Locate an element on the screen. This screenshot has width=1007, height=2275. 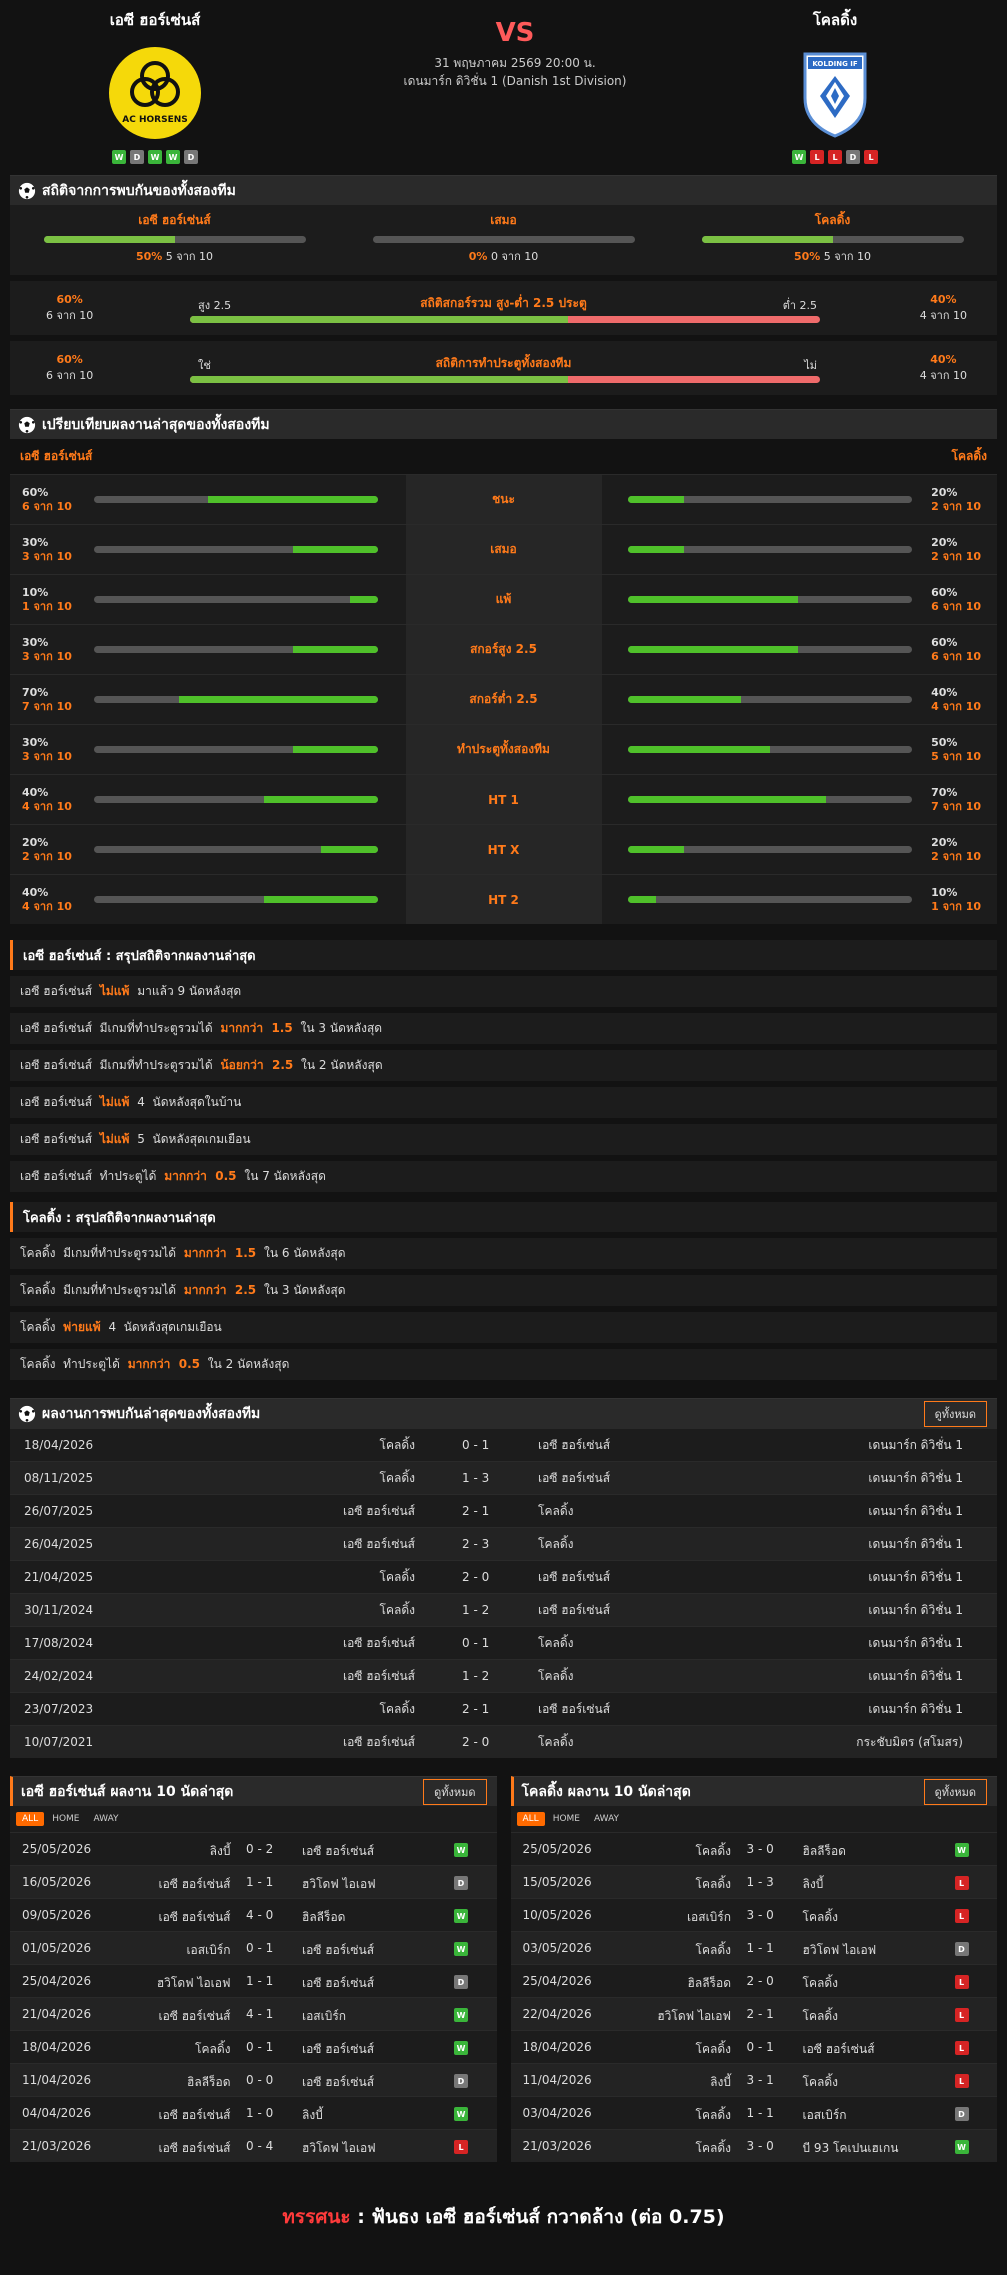
home-last10-tabs: ALL HOME AWAY is located at coordinates (253, 1819).